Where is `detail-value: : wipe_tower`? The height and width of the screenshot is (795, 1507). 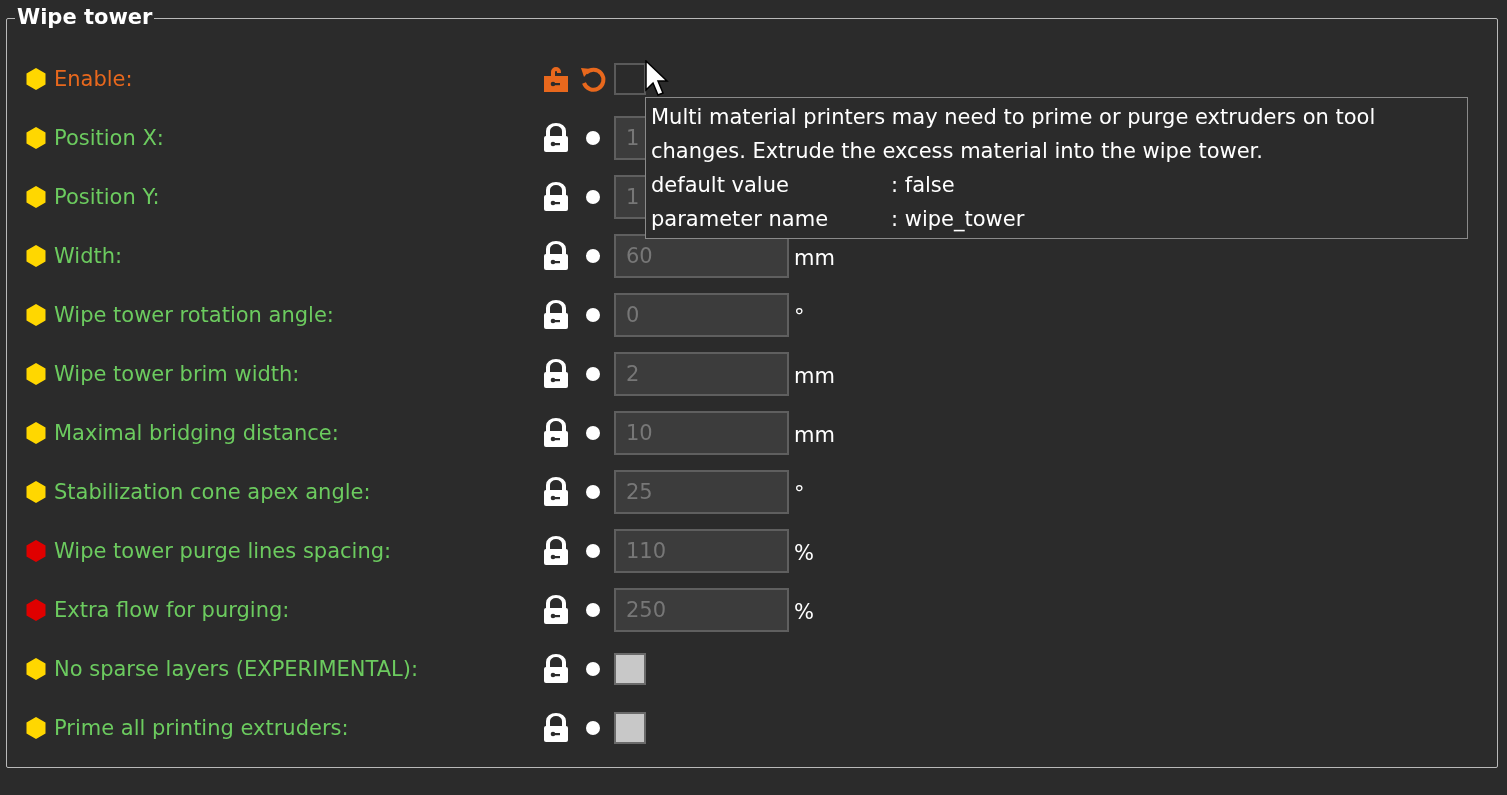 detail-value: : wipe_tower is located at coordinates (958, 220).